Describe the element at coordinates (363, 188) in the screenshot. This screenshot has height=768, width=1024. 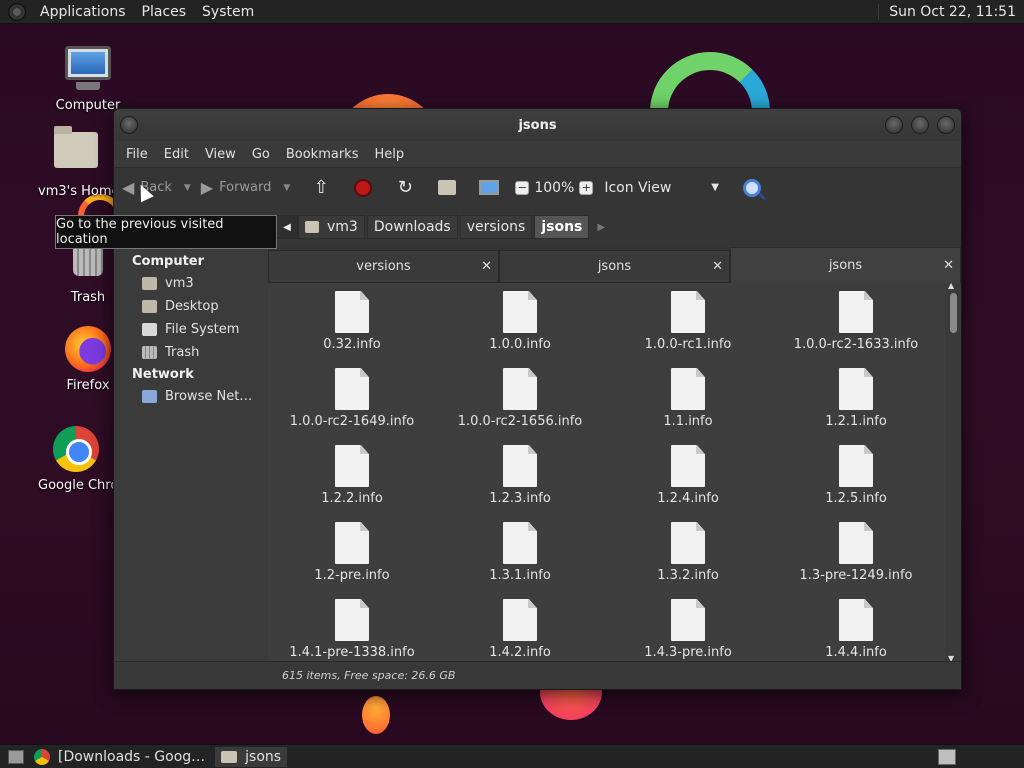
I see `stop-button` at that location.